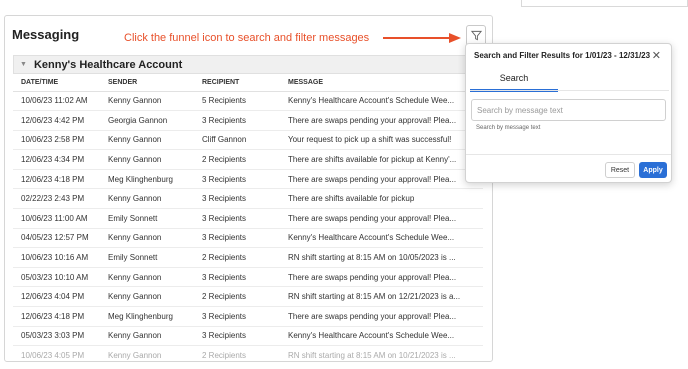  What do you see at coordinates (56, 277) in the screenshot?
I see `cell-datetime: 05/03/23 10:10 AM` at bounding box center [56, 277].